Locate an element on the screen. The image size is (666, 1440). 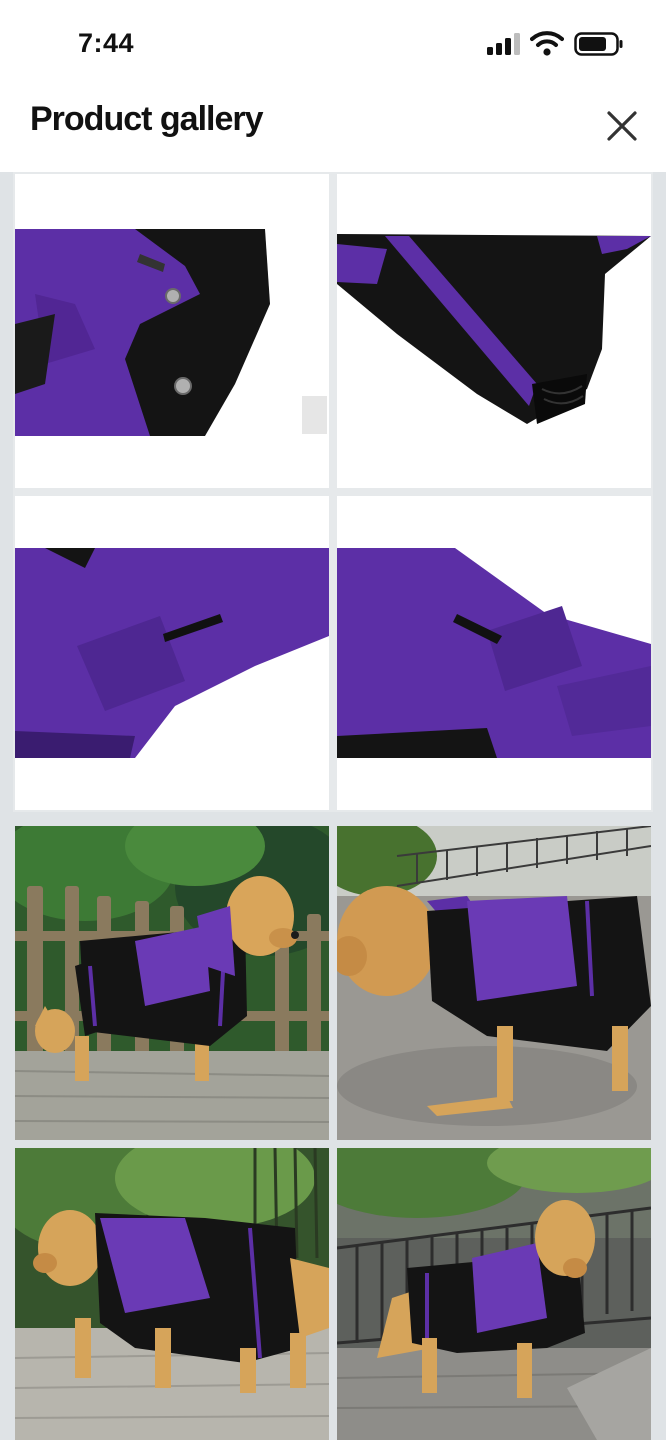
close-icon is located at coordinates (622, 126).